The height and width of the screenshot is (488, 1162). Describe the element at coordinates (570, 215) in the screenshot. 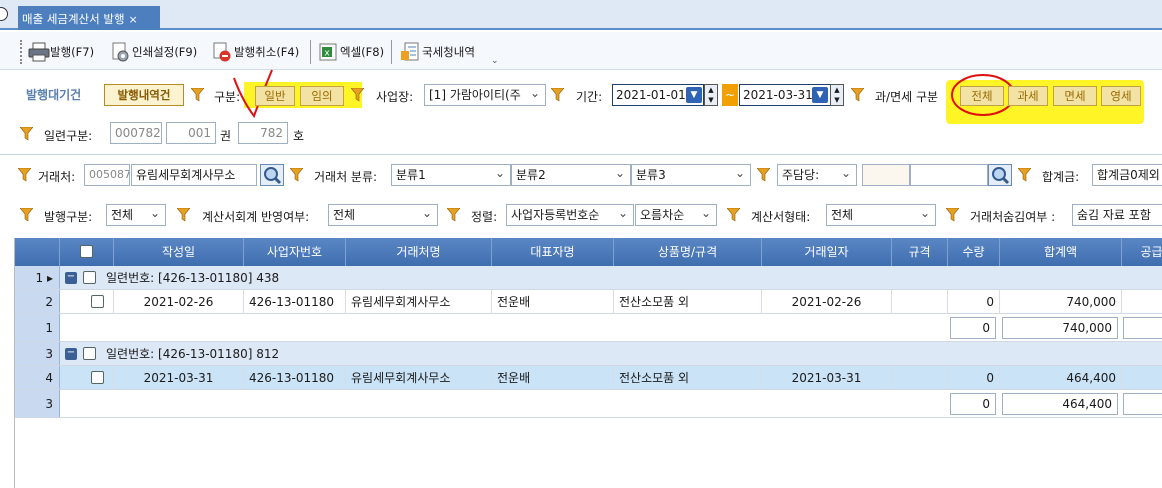

I see `sort-select: 사업자등록번호순` at that location.